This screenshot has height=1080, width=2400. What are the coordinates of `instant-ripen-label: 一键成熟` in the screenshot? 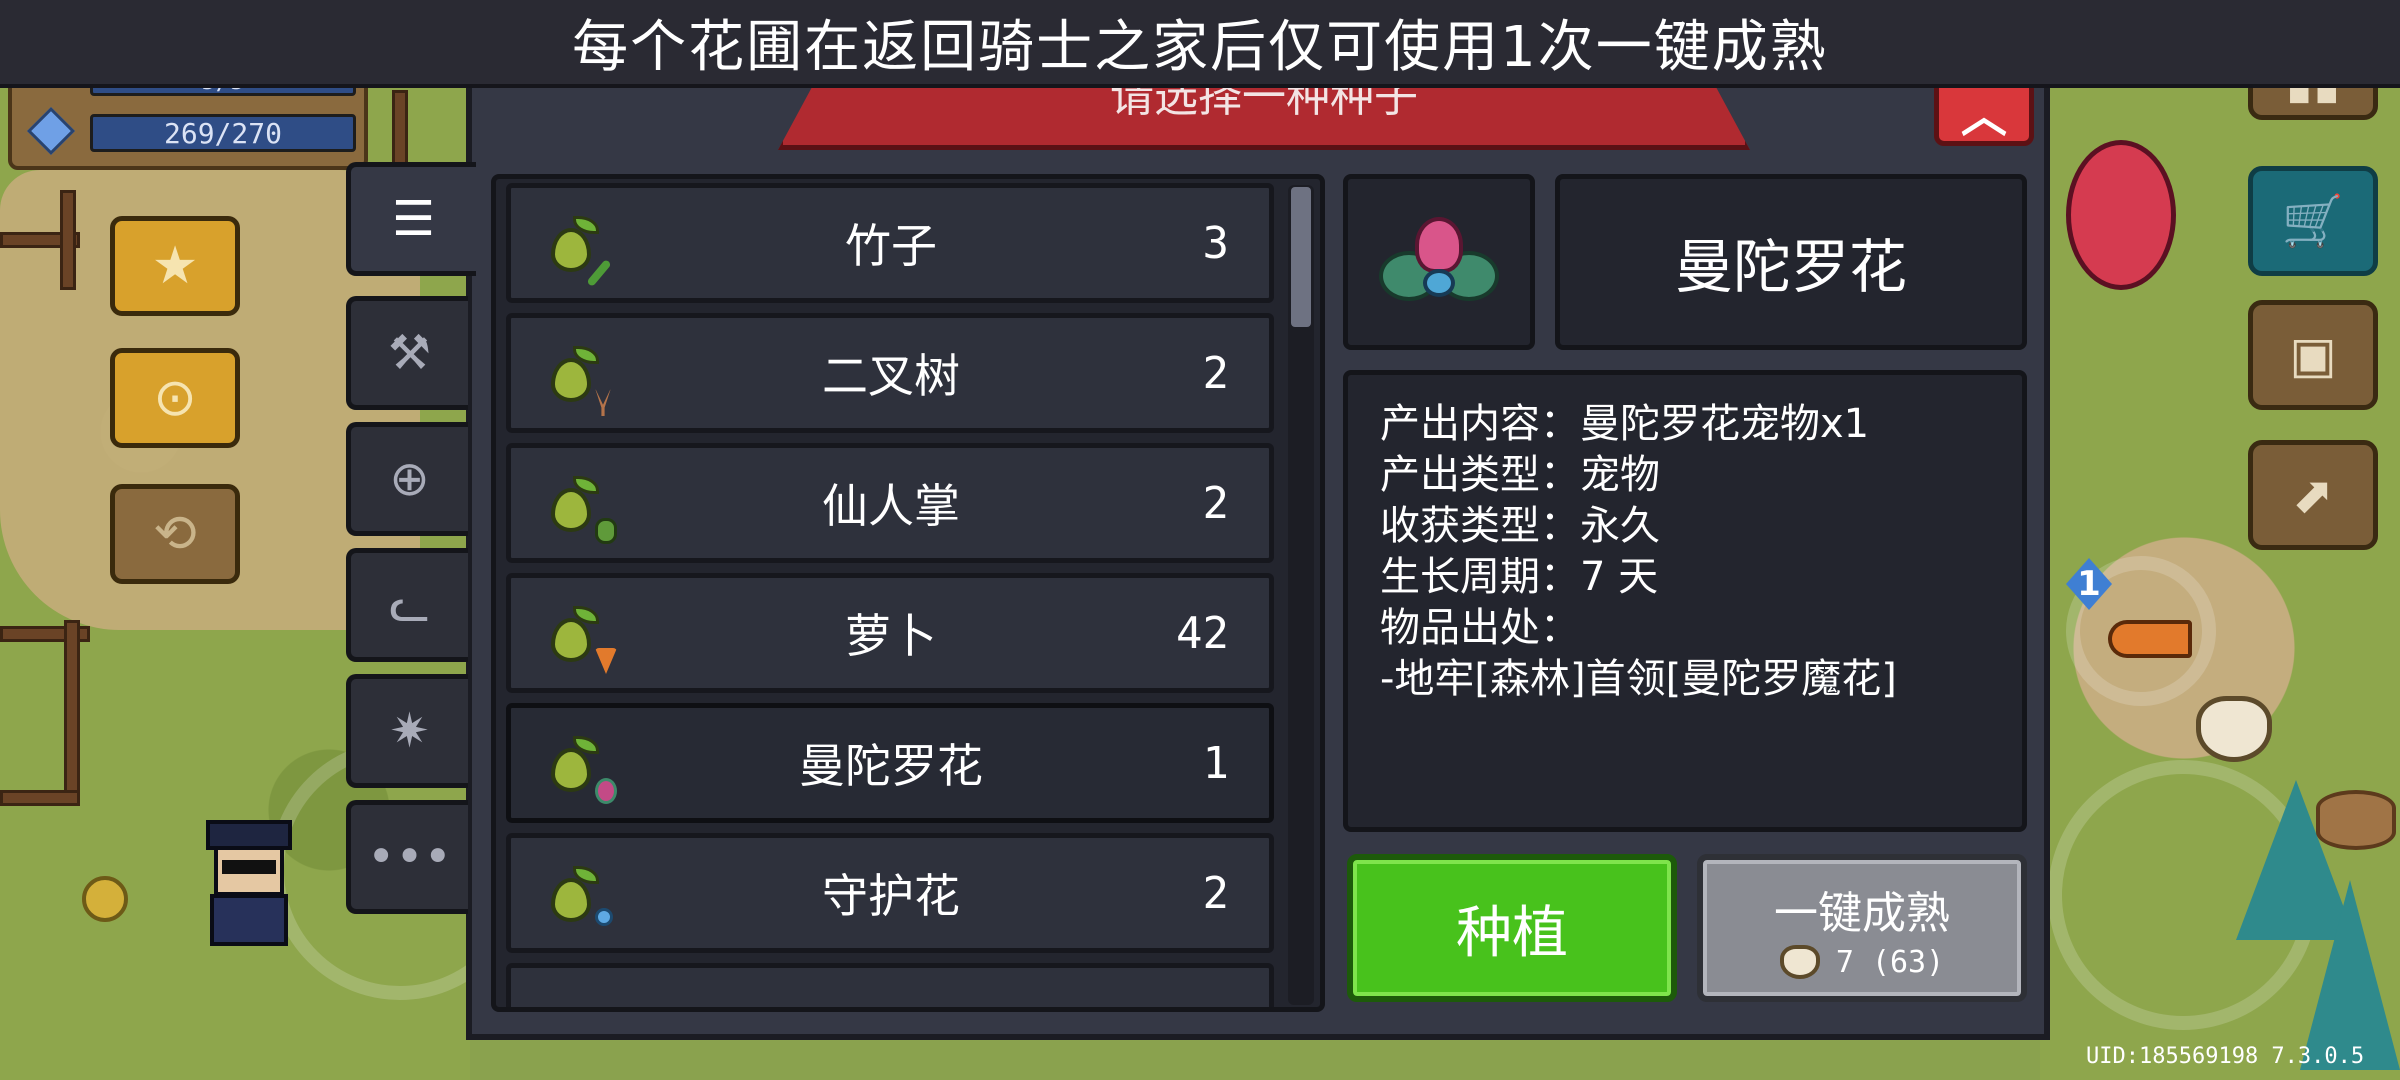 It's located at (1862, 913).